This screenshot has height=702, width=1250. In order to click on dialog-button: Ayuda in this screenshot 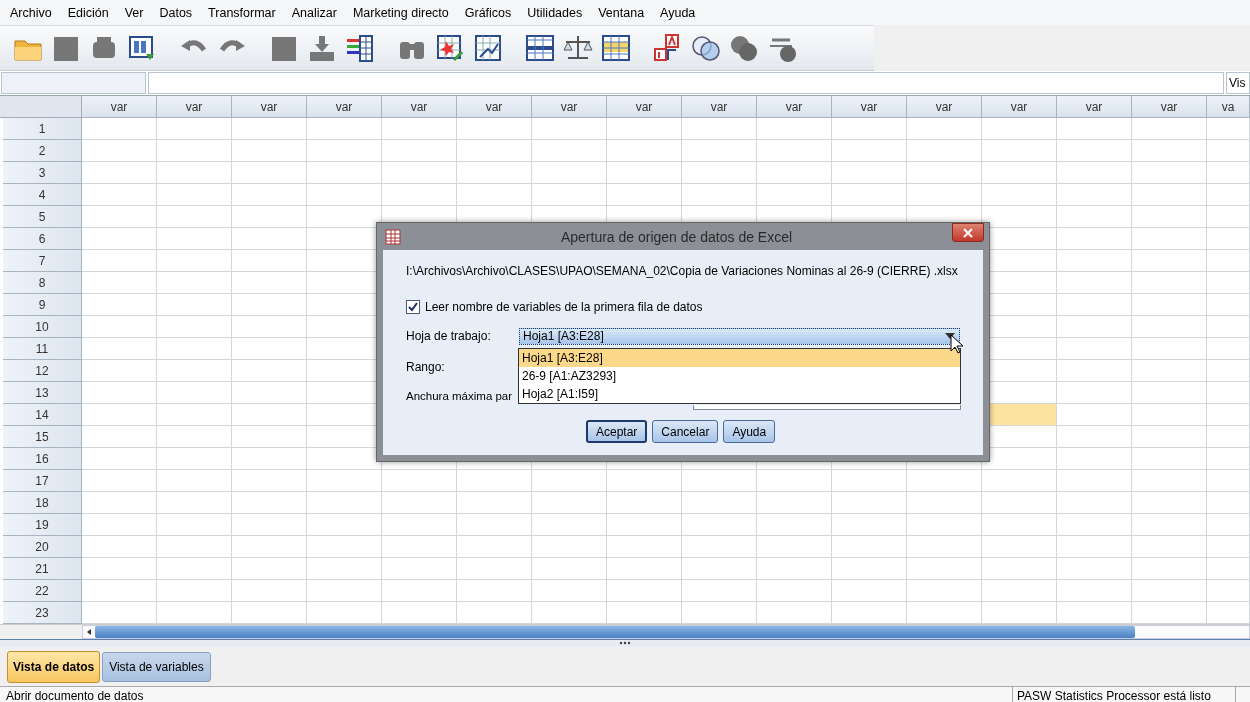, I will do `click(749, 431)`.